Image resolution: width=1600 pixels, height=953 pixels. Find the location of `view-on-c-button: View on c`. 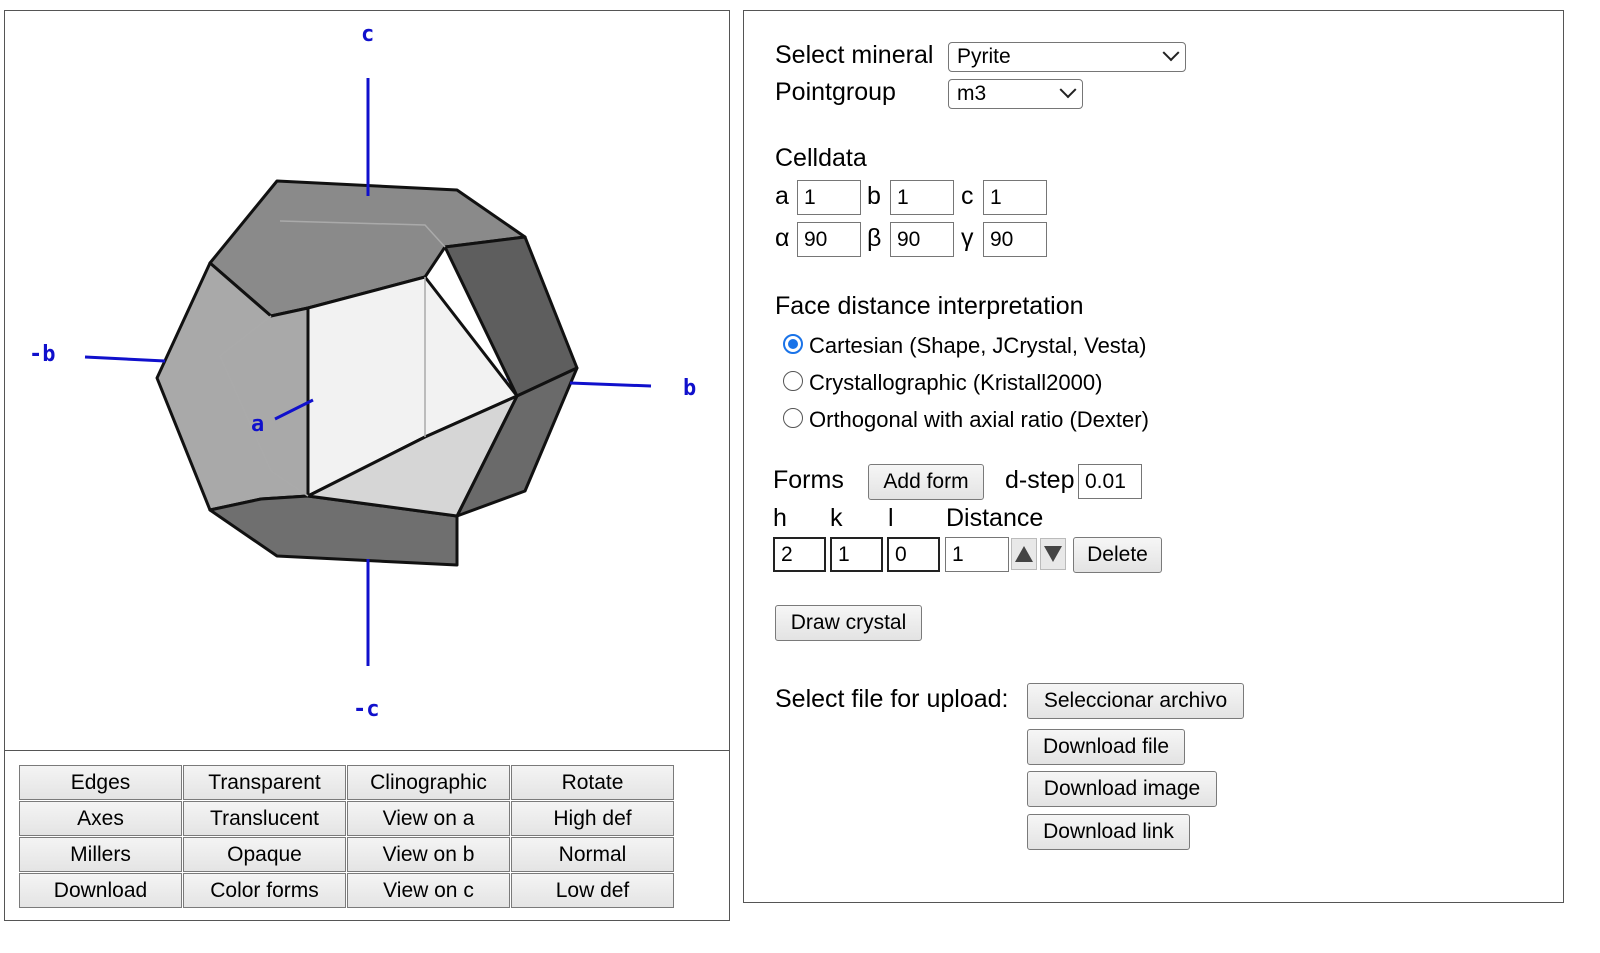

view-on-c-button: View on c is located at coordinates (428, 890).